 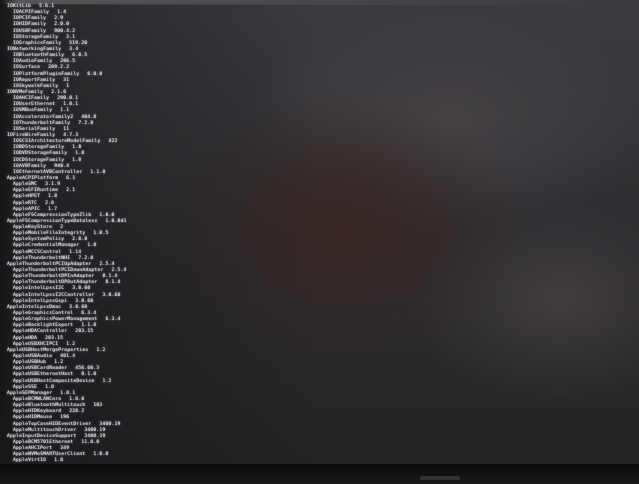 What do you see at coordinates (440, 478) in the screenshot?
I see `monitor-logo` at bounding box center [440, 478].